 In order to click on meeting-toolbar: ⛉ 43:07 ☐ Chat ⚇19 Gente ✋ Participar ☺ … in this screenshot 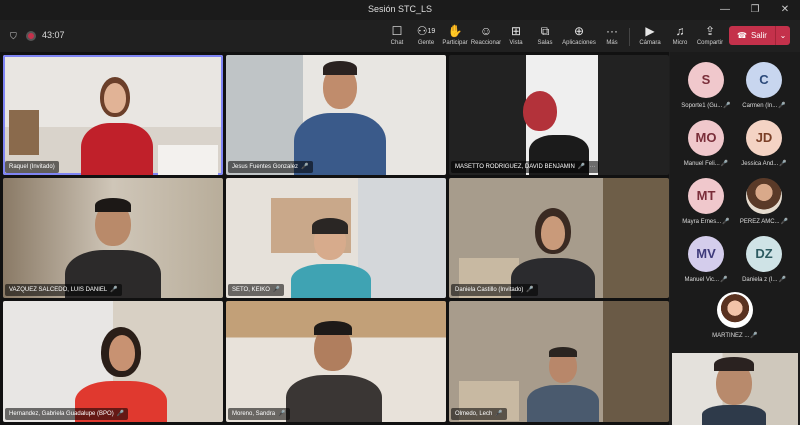, I will do `click(400, 36)`.